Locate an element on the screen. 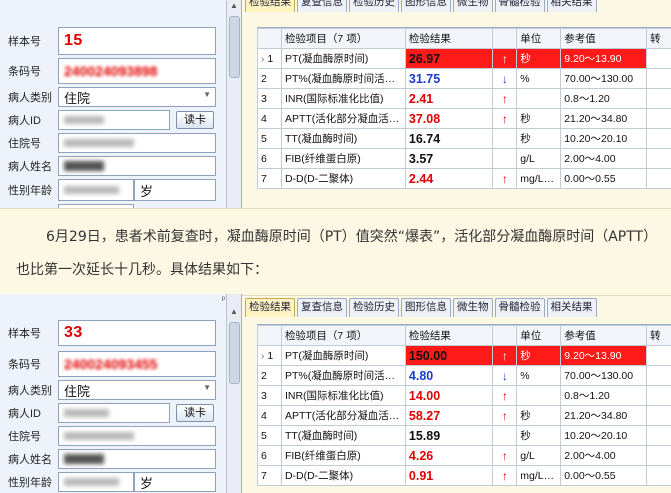 This screenshot has width=671, height=493. table-row: › 1 PT(凝血酶原时间) 26.97 ↑ 秒 9.20～13.90 is located at coordinates (464, 58).